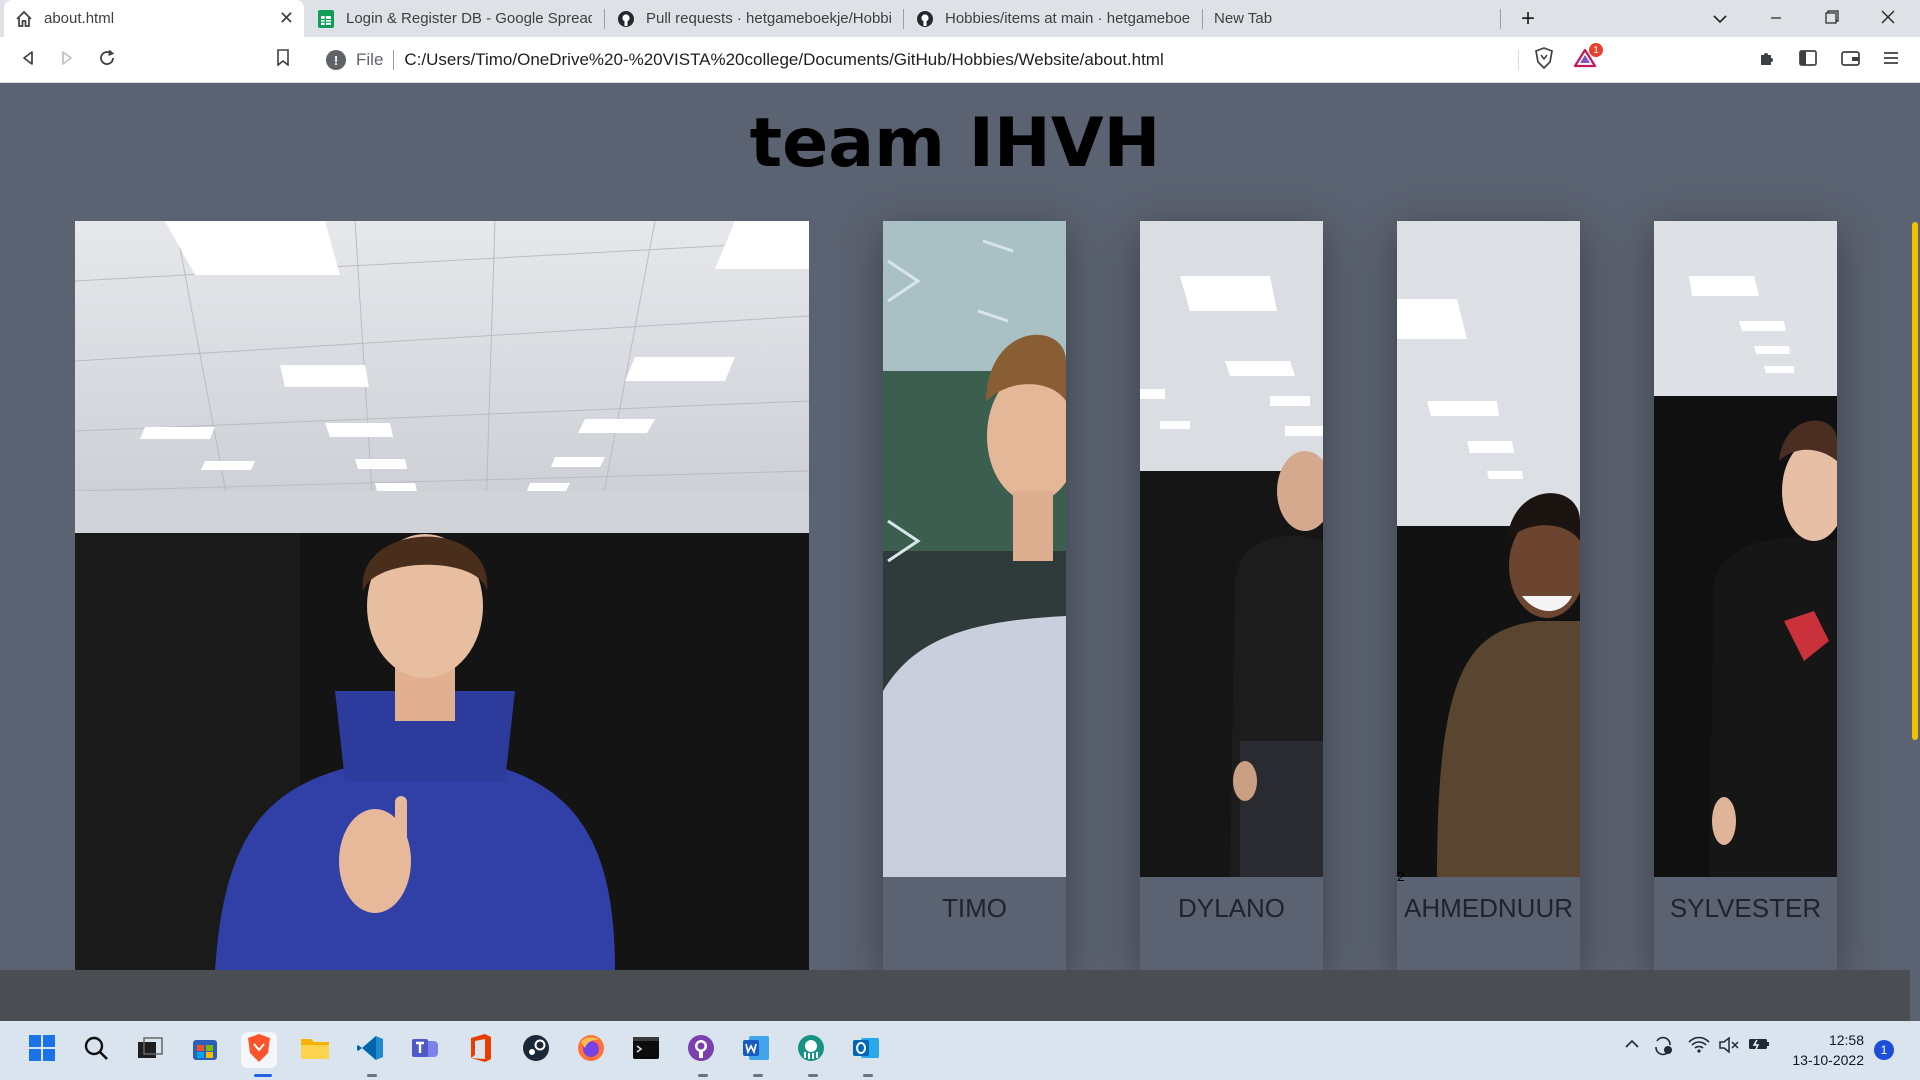 This screenshot has width=1920, height=1080. Describe the element at coordinates (1850, 60) in the screenshot. I see `wallet-button` at that location.